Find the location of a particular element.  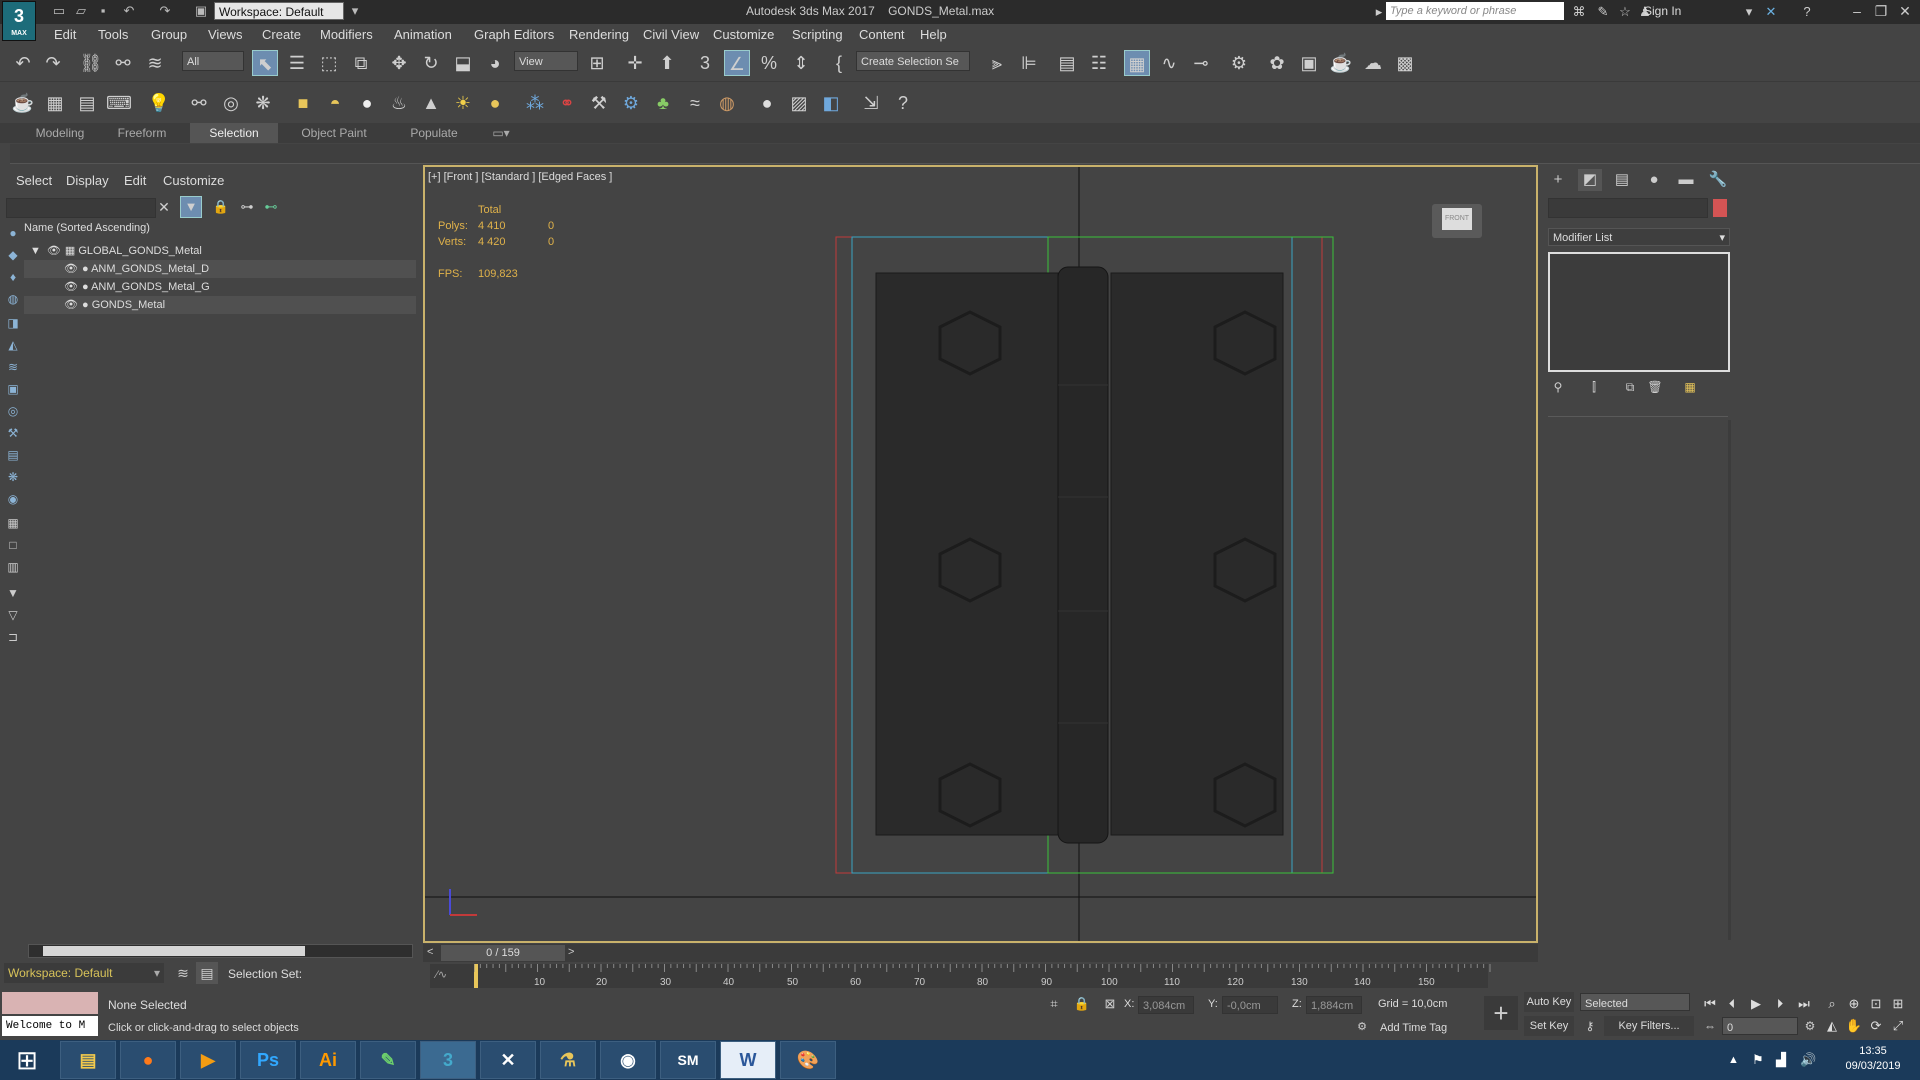

help-circle-icon: ? is located at coordinates (903, 103).